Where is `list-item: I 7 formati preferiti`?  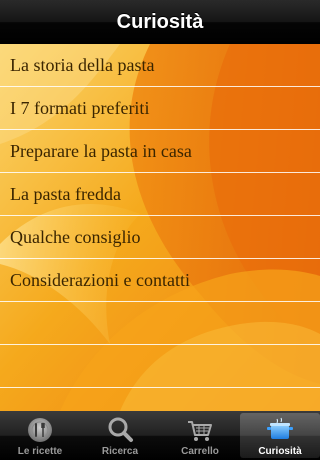 list-item: I 7 formati preferiti is located at coordinates (160, 108).